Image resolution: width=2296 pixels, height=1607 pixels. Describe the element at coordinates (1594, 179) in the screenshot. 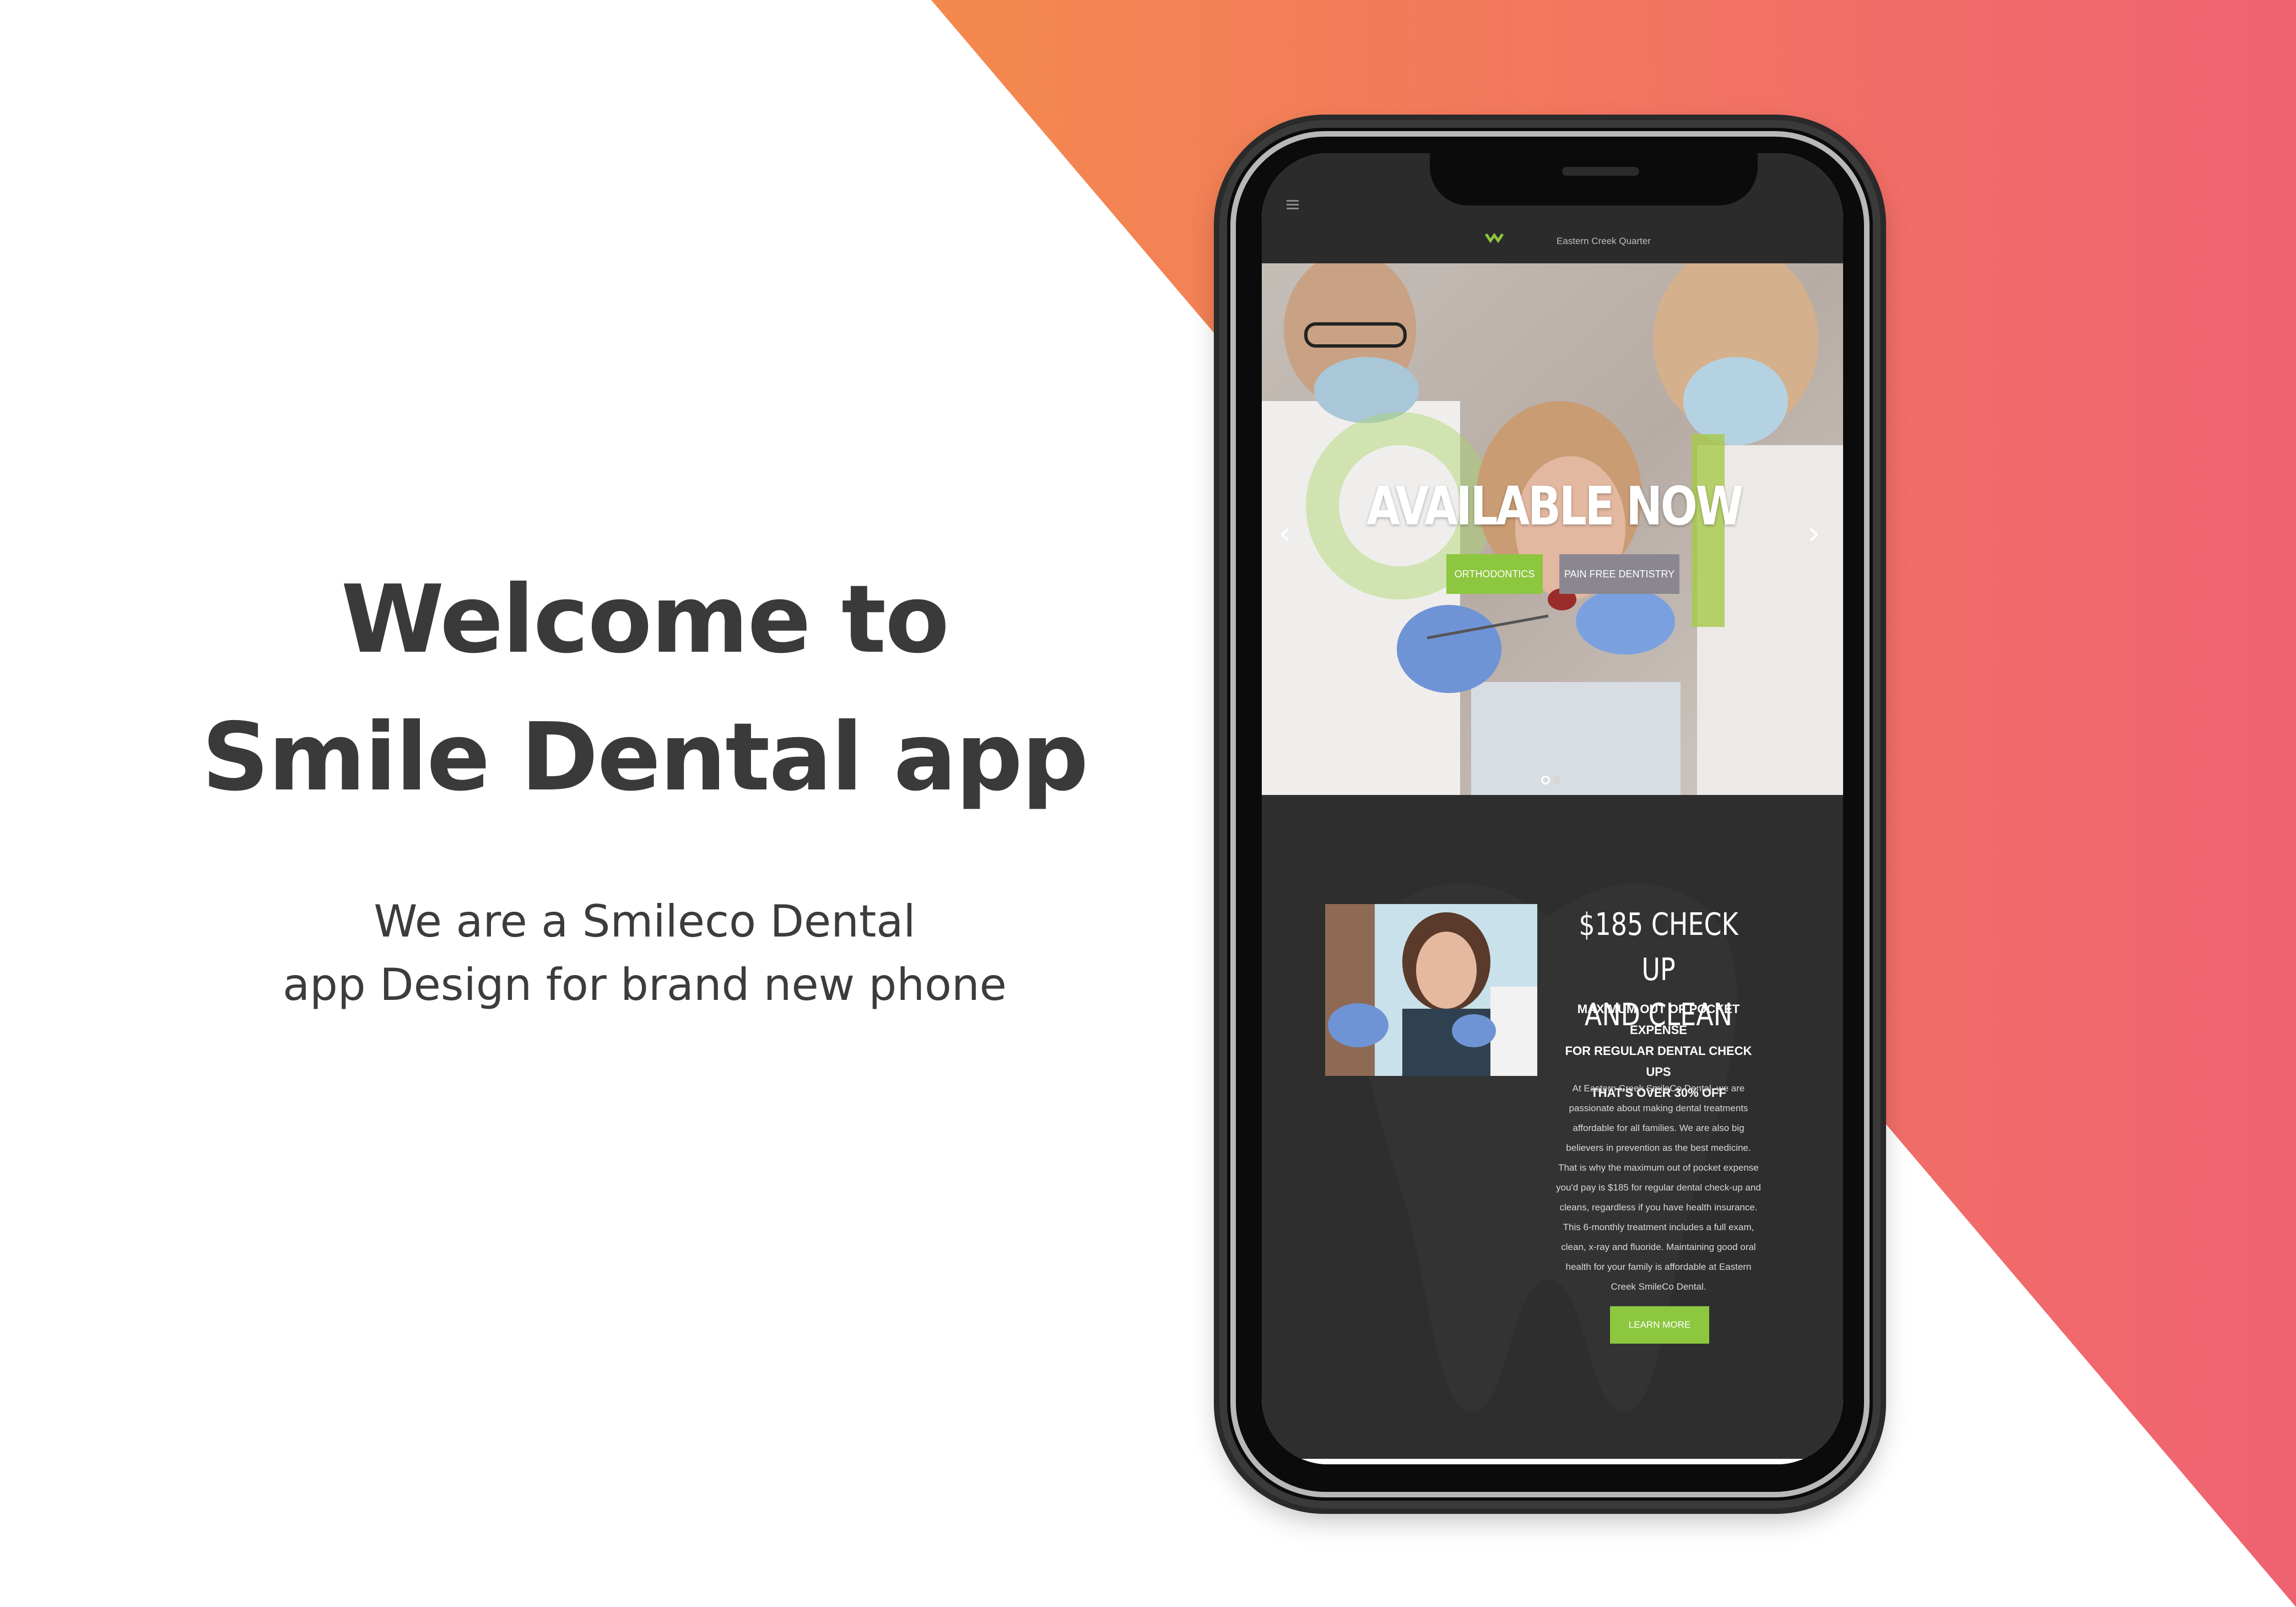

I see `phone-notch` at that location.